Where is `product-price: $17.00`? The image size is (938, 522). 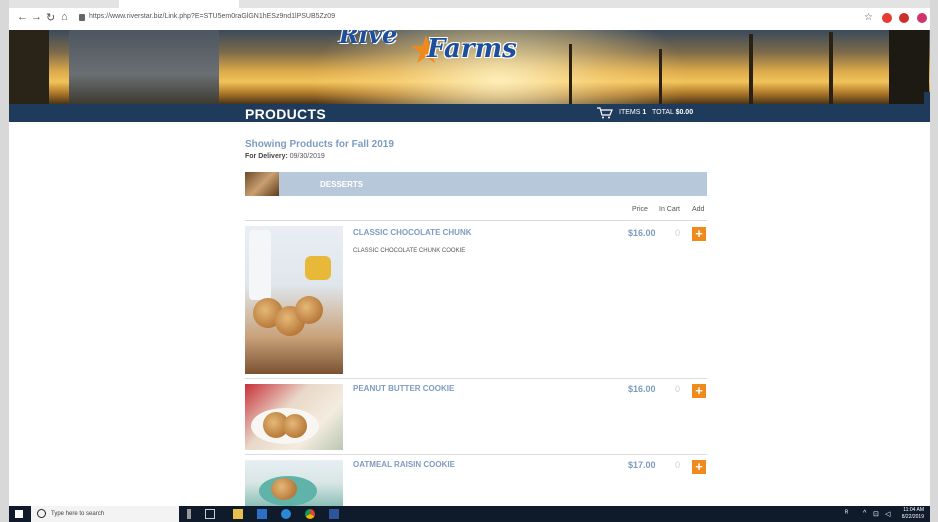
product-price: $17.00 is located at coordinates (642, 465).